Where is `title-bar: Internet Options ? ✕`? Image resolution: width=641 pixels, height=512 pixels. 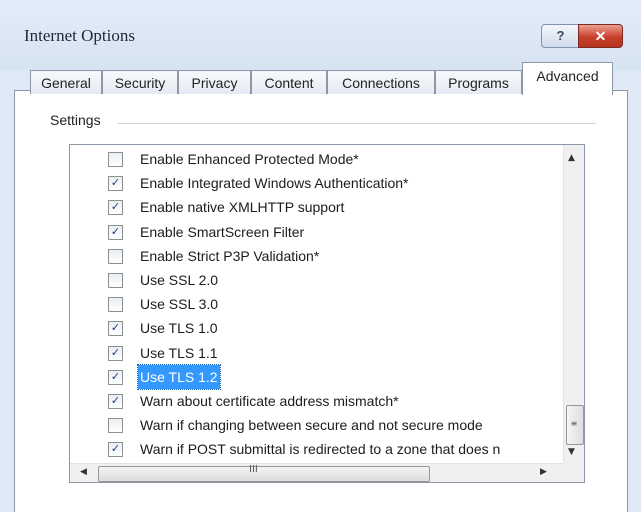 title-bar: Internet Options ? ✕ is located at coordinates (320, 35).